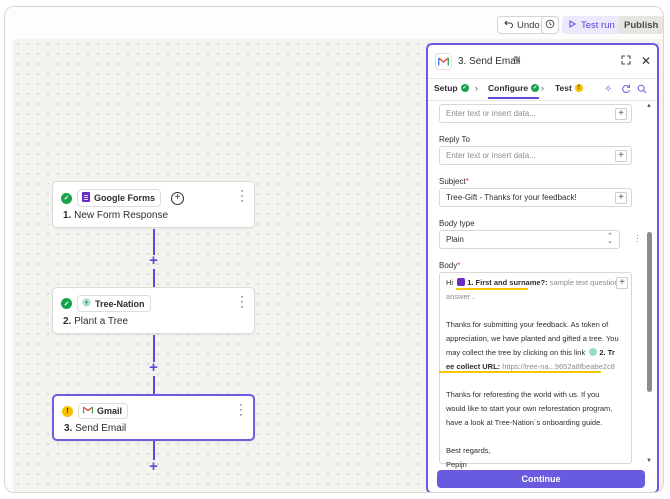 This screenshot has width=670, height=499. I want to click on data-pill-value: https://tree-na...9652a8fbeabe2c8, so click(558, 366).